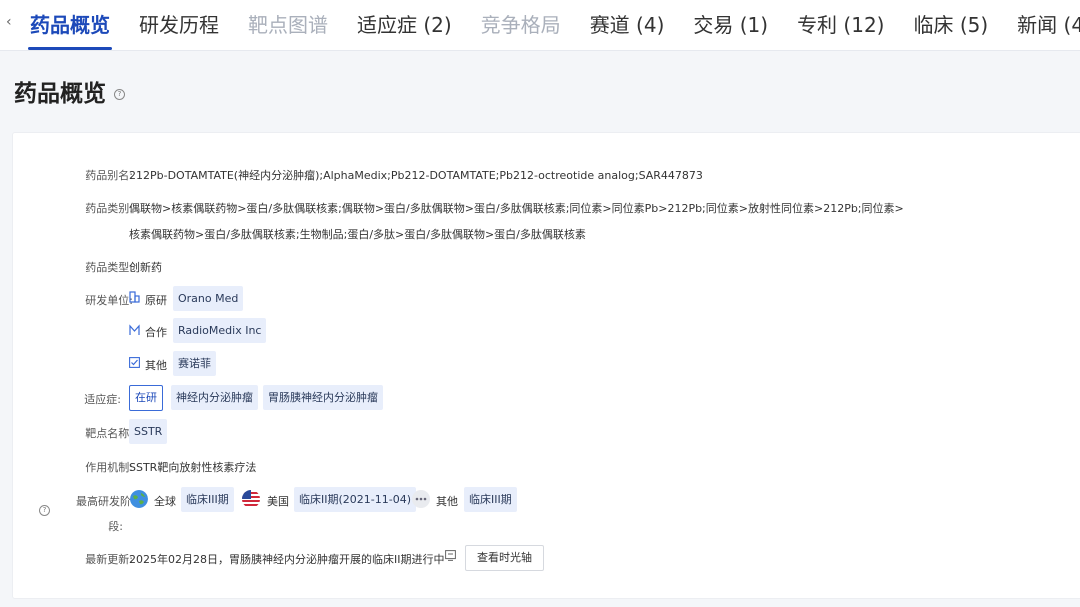 Image resolution: width=1080 pixels, height=607 pixels. What do you see at coordinates (109, 433) in the screenshot?
I see `target-label: 靶点名称:` at bounding box center [109, 433].